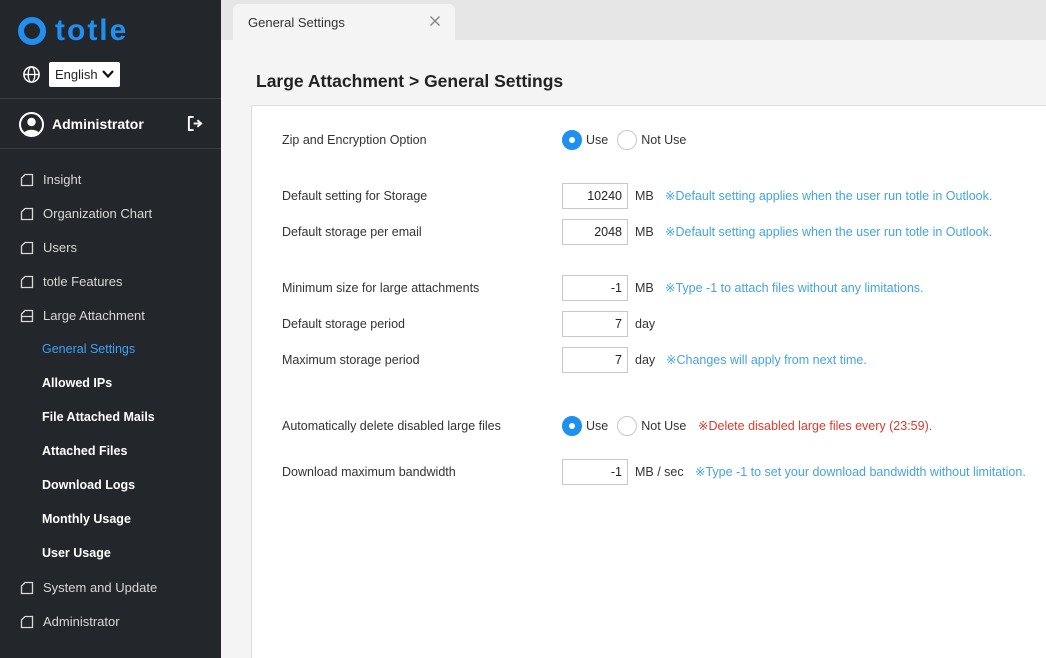 The image size is (1046, 658). I want to click on zip-encryption-radio-group: Use Not Use, so click(628, 140).